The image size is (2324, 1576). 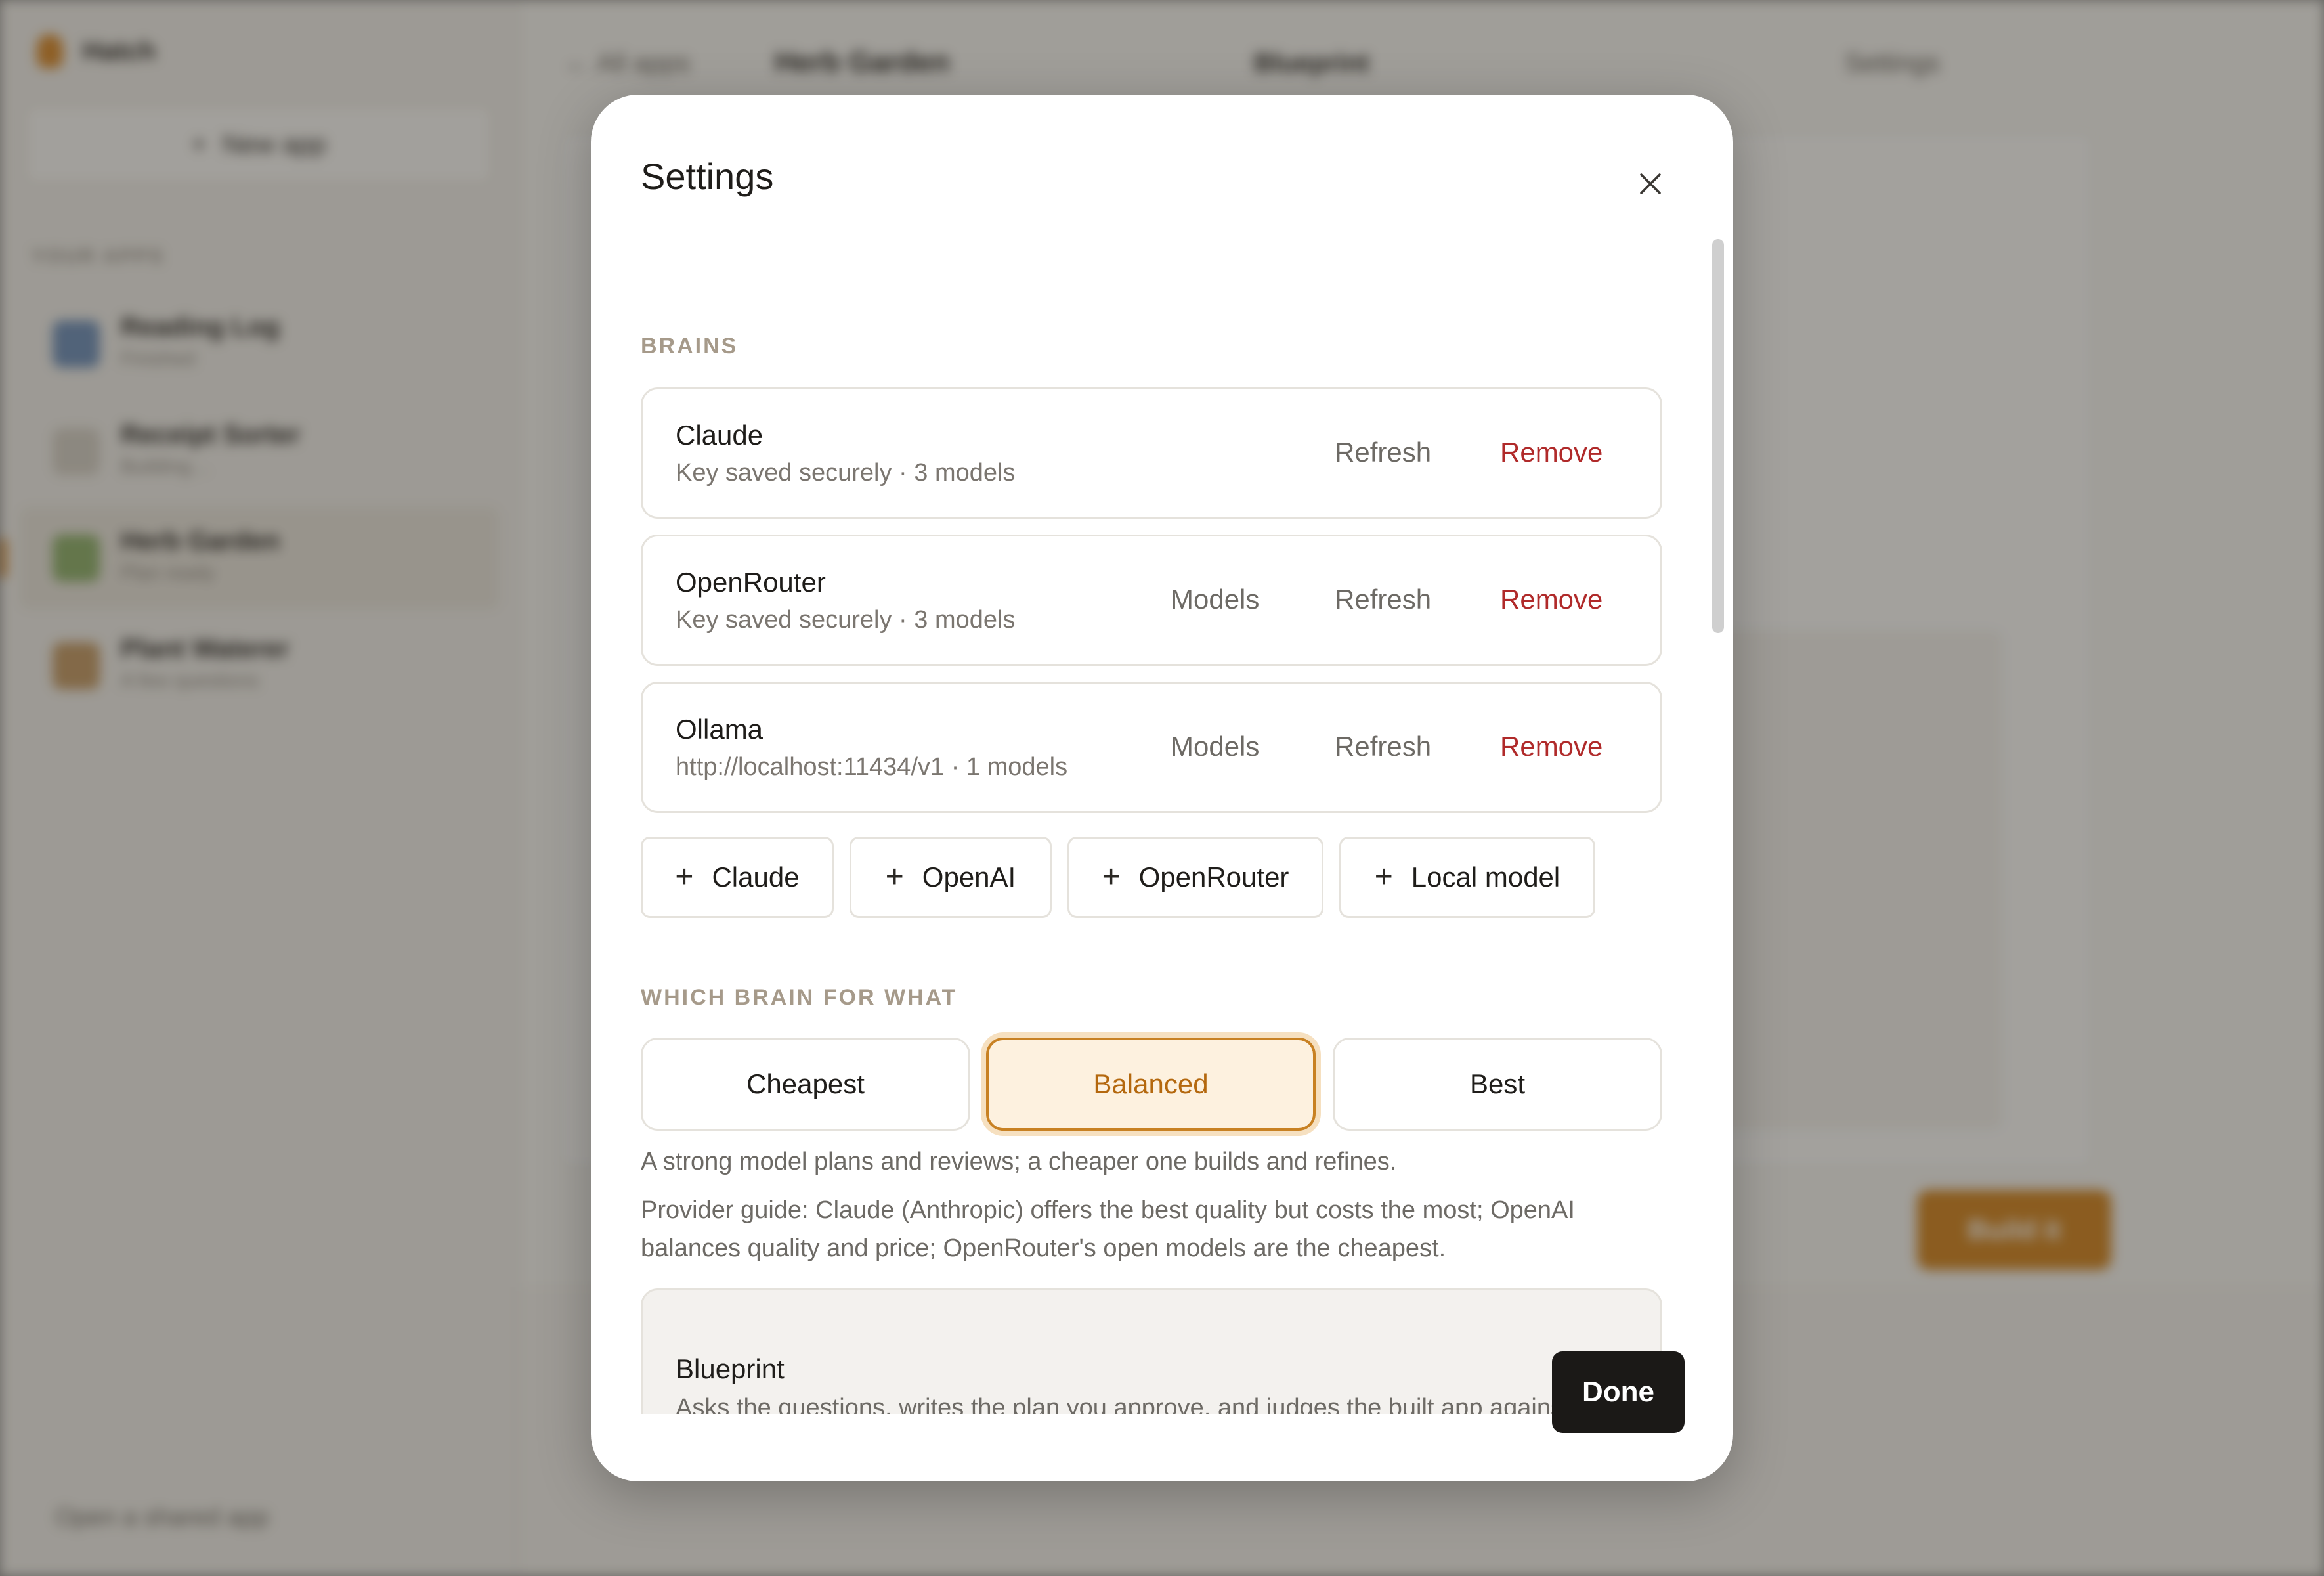 I want to click on provider-name: Ollama, so click(x=720, y=729).